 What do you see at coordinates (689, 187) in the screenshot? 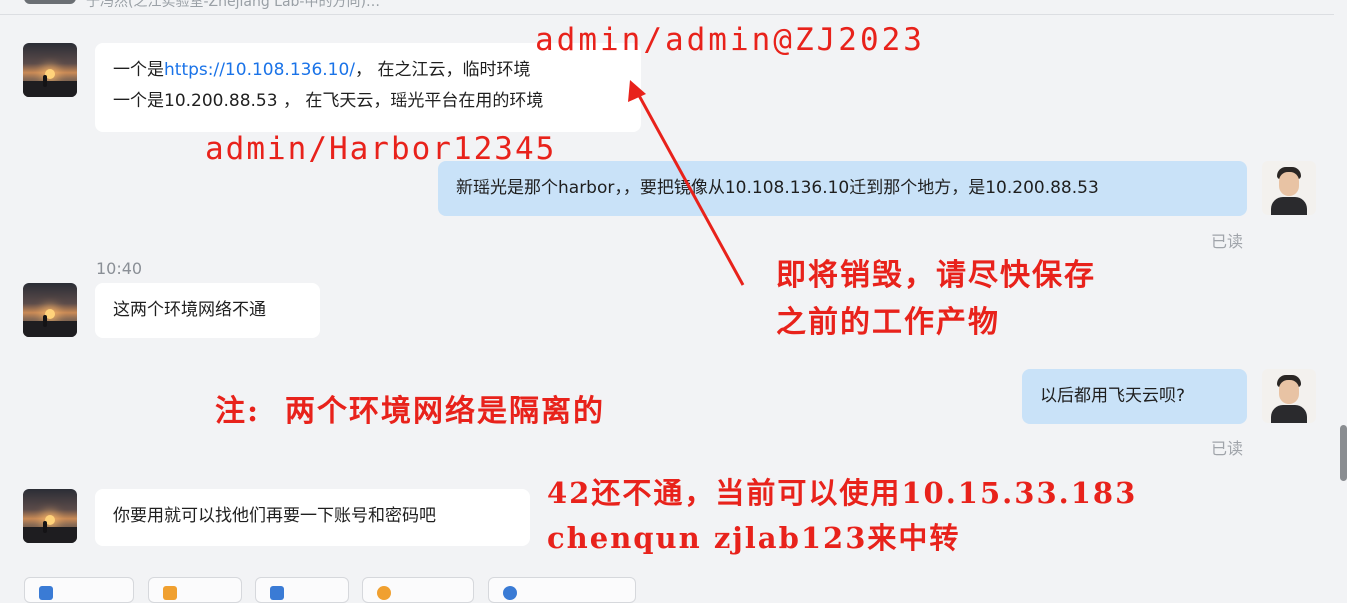
I see `arrow-shaft` at bounding box center [689, 187].